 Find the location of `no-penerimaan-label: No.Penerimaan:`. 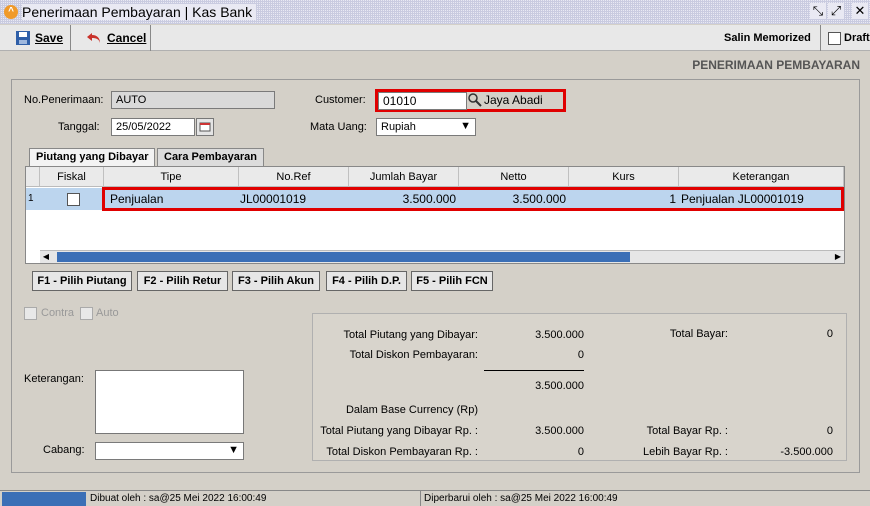

no-penerimaan-label: No.Penerimaan: is located at coordinates (64, 100).